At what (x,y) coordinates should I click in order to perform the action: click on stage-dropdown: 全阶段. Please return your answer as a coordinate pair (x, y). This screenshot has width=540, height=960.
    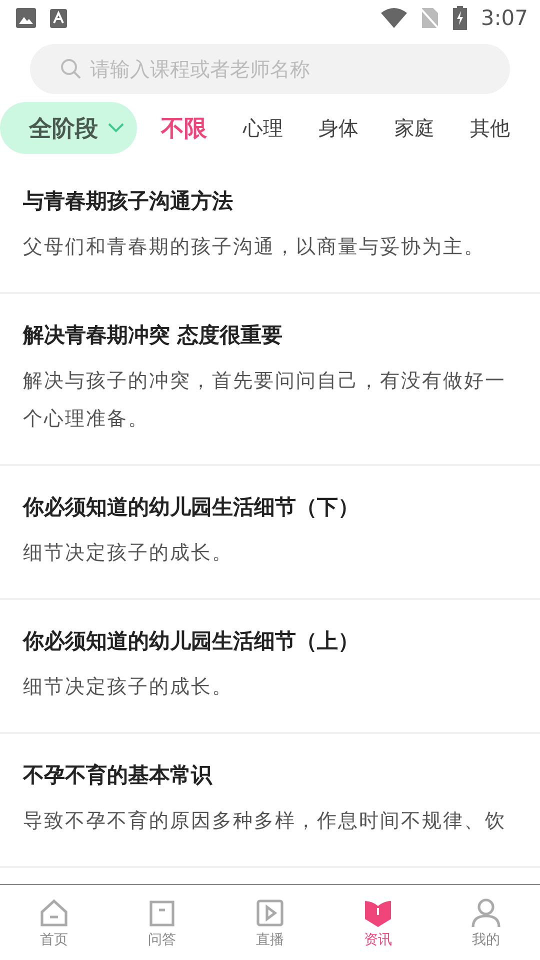
    Looking at the image, I should click on (68, 128).